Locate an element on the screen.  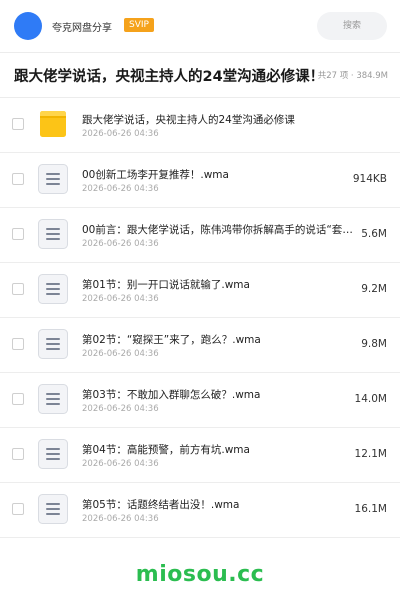
file-name: 第03节：不敢加入群聊怎么破？.wma is located at coordinates (171, 395).